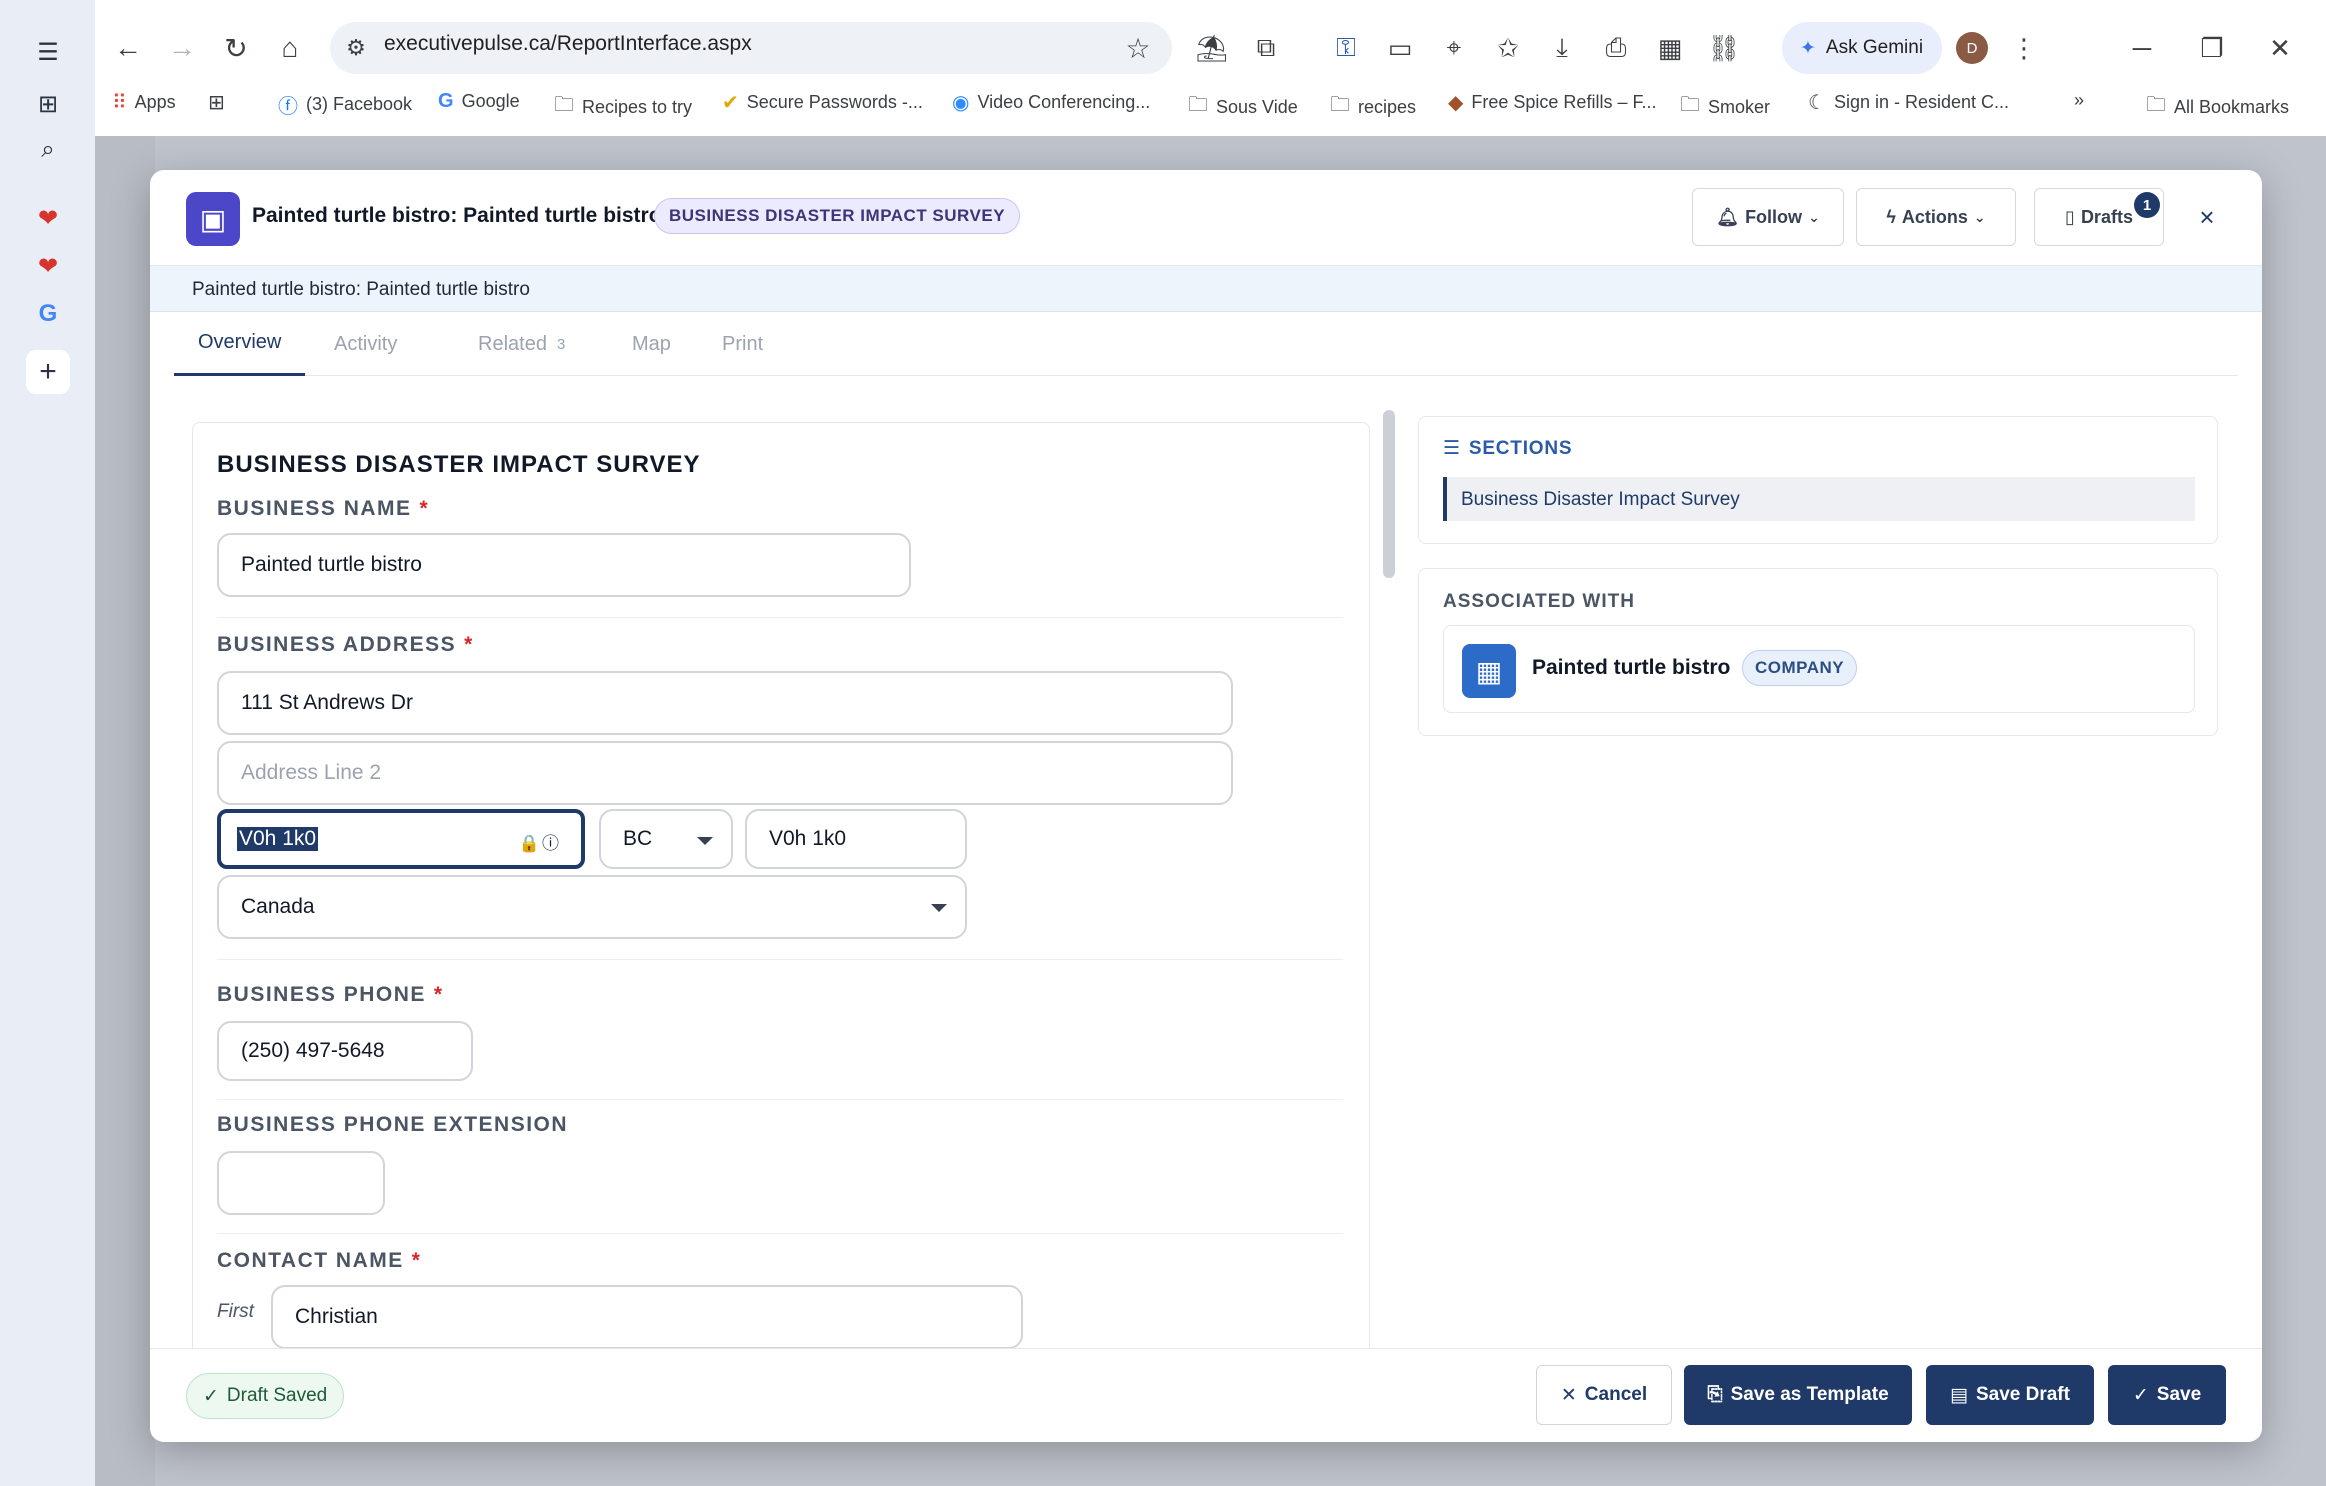 The height and width of the screenshot is (1486, 2326). Describe the element at coordinates (1725, 107) in the screenshot. I see `bookmark-smoker: 🗀 Smoker` at that location.